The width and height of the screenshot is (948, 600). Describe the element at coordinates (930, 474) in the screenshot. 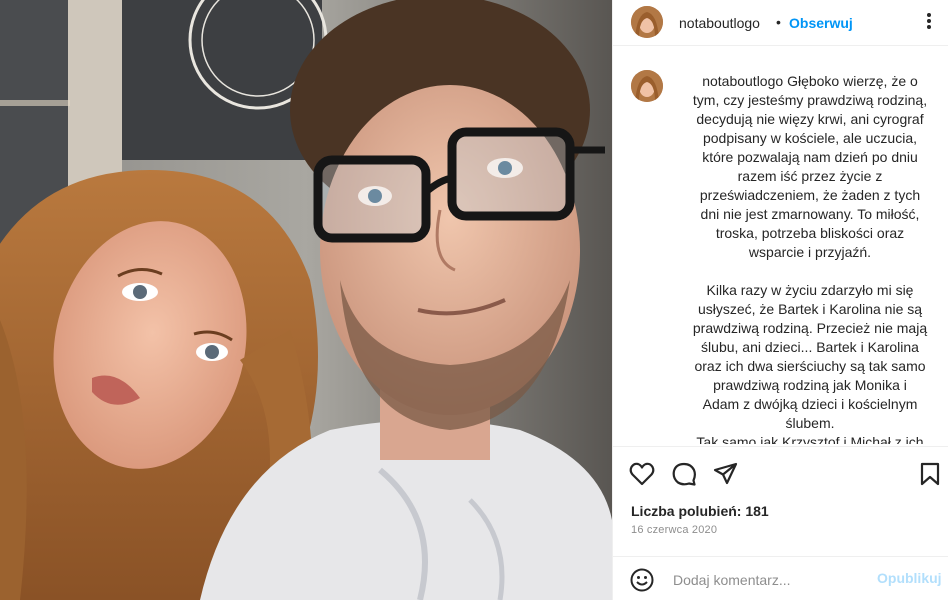

I see `bookmark-icon` at that location.